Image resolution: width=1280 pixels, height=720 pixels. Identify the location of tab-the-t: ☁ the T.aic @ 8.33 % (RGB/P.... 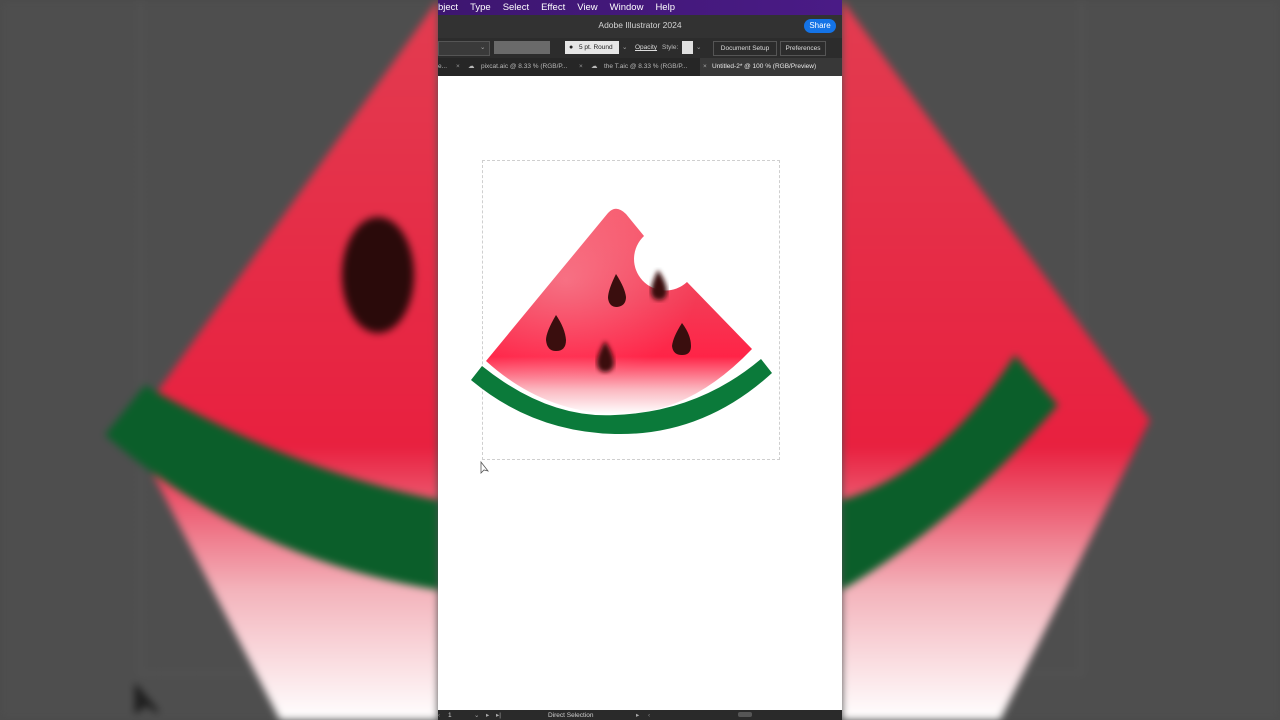
(643, 67).